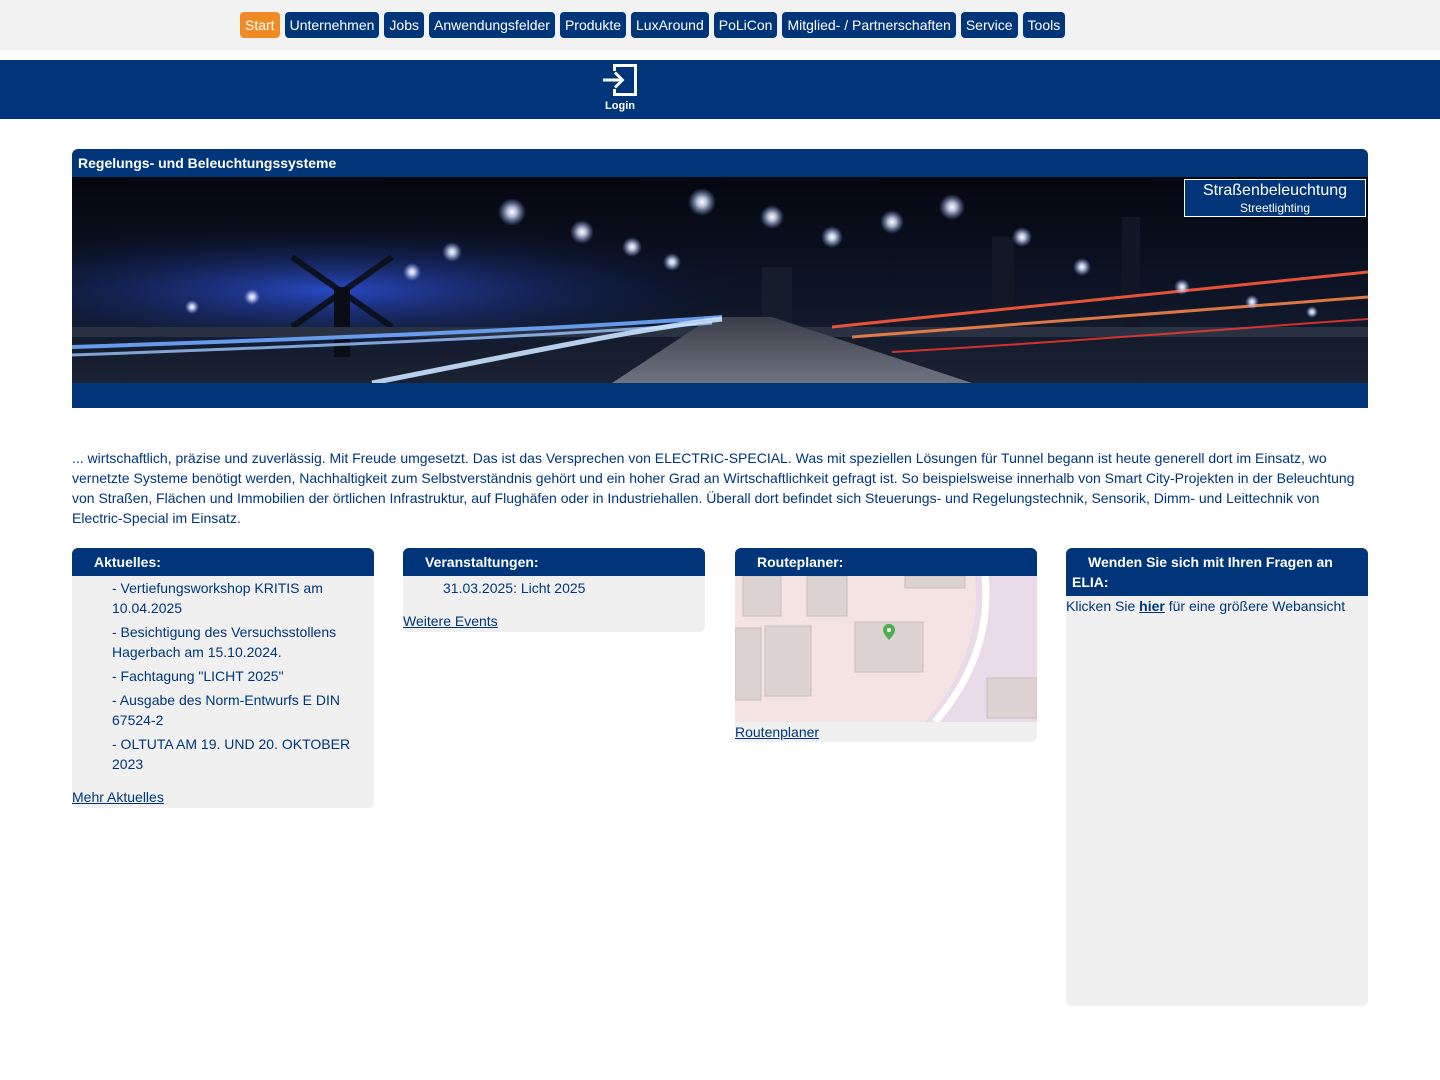 Image resolution: width=1440 pixels, height=1080 pixels. I want to click on login-arrow-icon, so click(620, 80).